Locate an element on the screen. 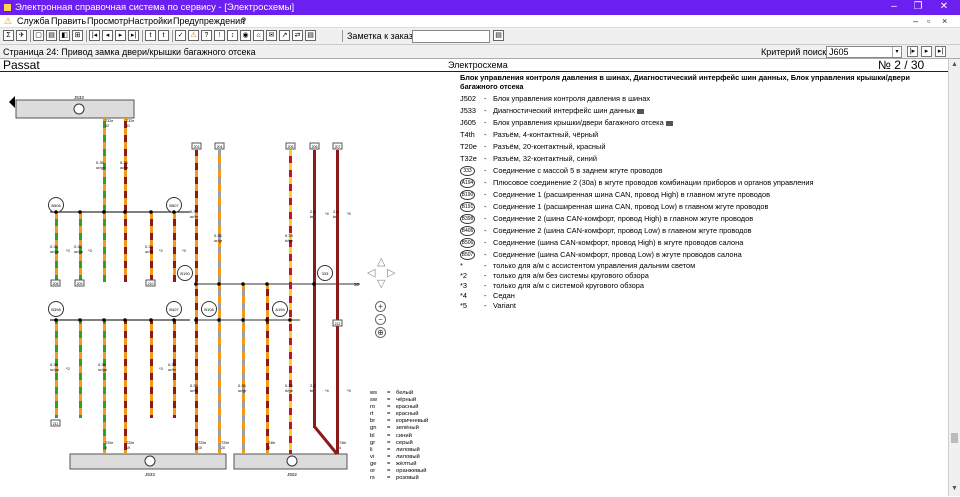 This screenshot has height=497, width=960. mdi-close-button: × is located at coordinates (944, 21).